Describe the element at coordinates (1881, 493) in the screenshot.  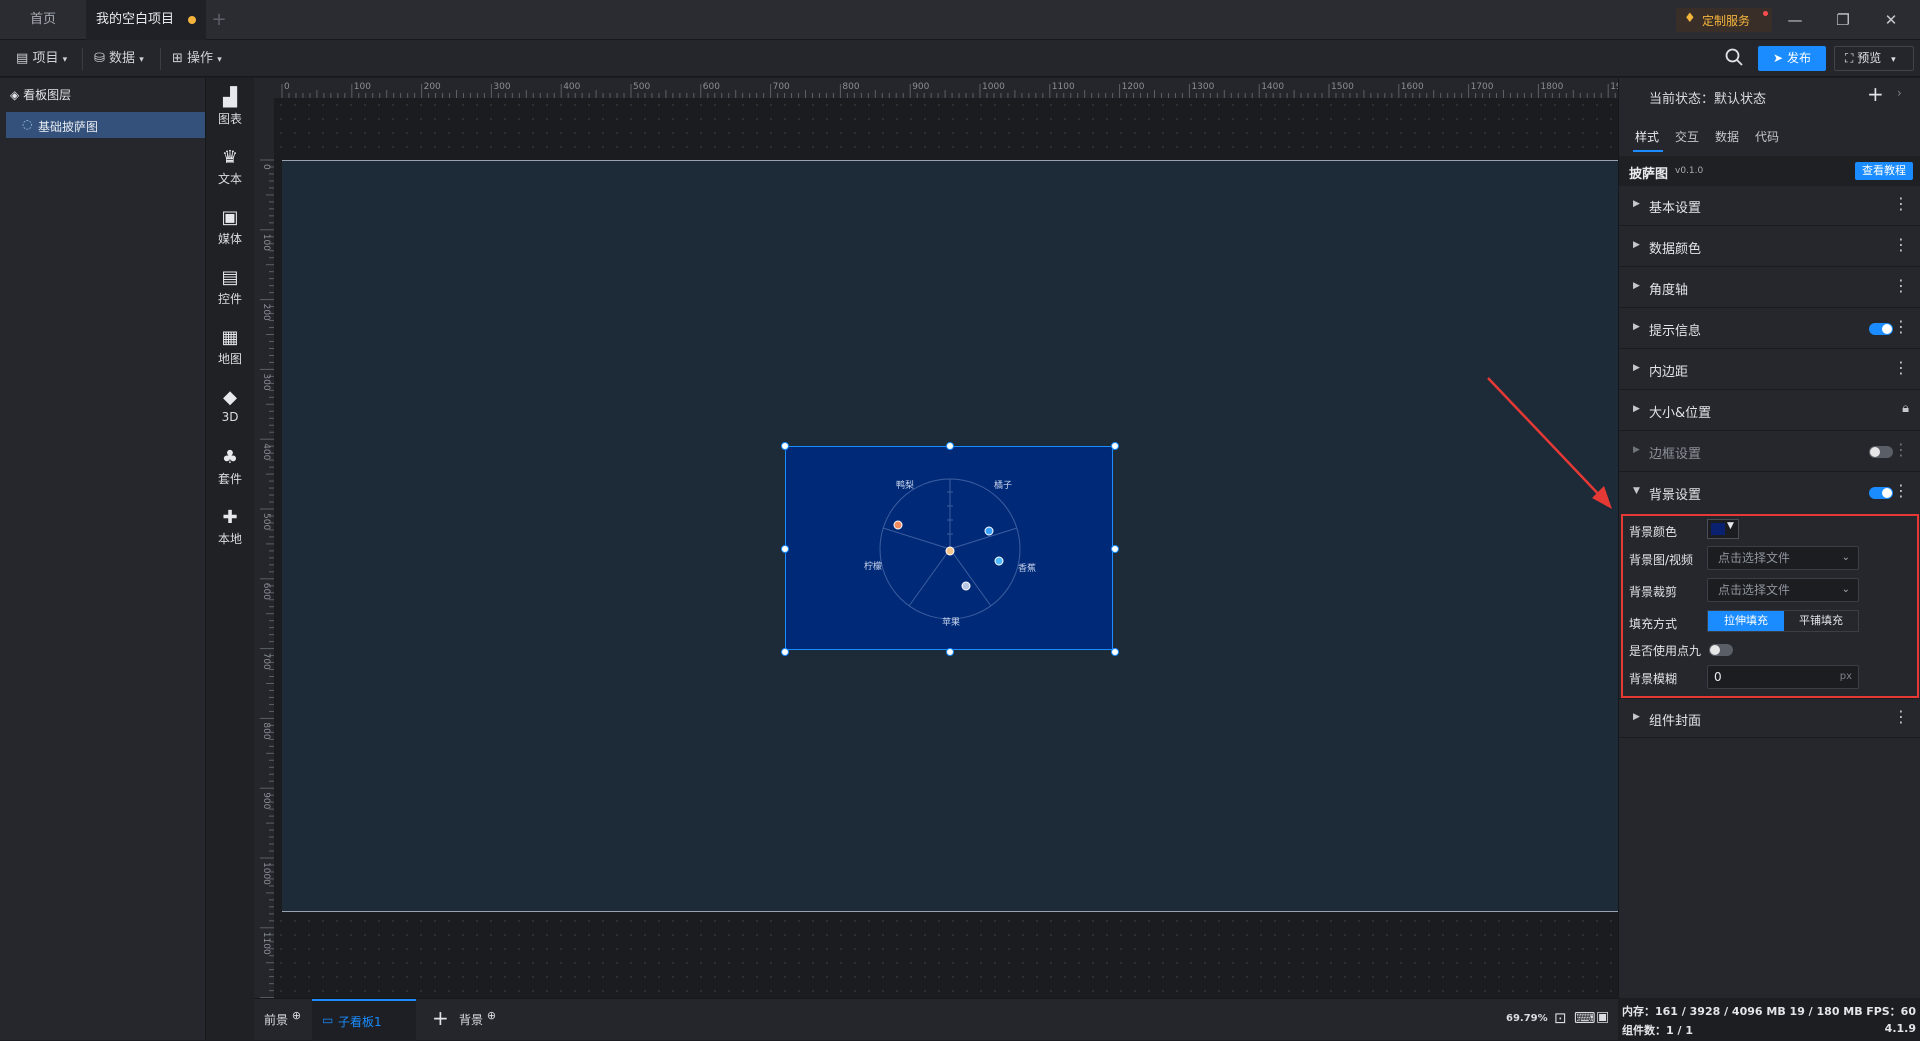
I see `background-toggle` at that location.